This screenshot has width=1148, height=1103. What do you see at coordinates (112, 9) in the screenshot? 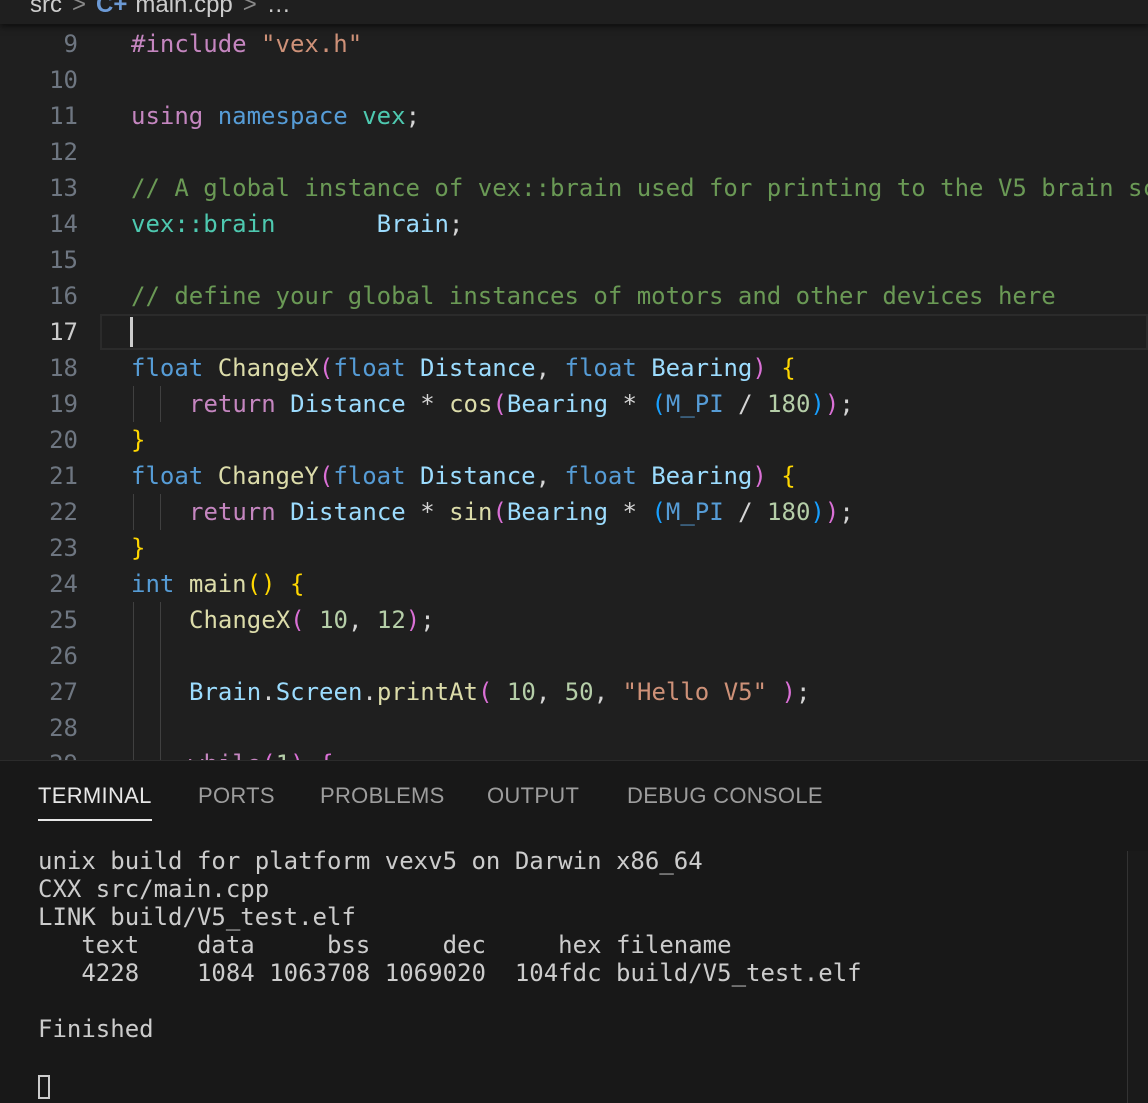
I see `cpp-file-icon: C+` at bounding box center [112, 9].